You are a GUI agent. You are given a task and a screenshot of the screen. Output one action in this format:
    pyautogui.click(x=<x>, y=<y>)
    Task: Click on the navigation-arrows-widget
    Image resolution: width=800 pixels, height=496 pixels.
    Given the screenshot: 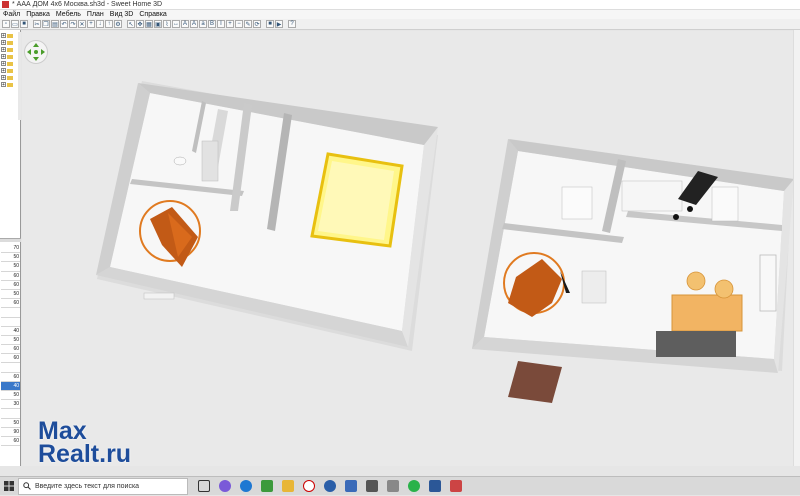 What is the action you would take?
    pyautogui.click(x=36, y=52)
    